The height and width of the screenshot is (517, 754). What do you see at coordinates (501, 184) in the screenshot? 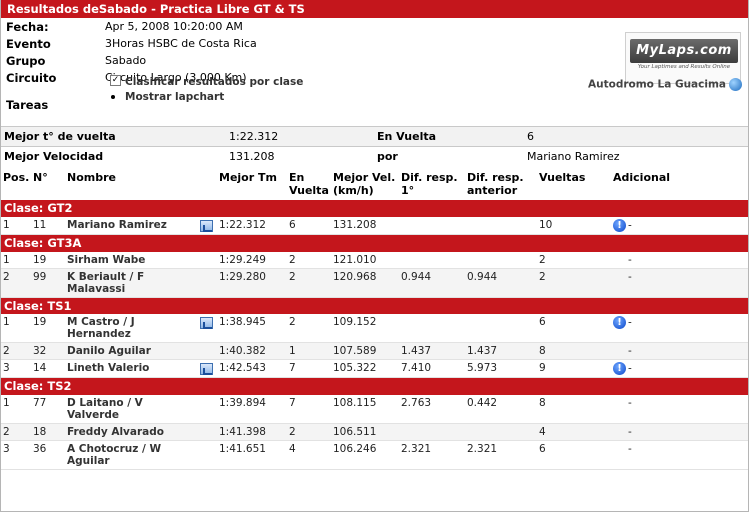
I see `col-difant: Dif. resp. anterior` at bounding box center [501, 184].